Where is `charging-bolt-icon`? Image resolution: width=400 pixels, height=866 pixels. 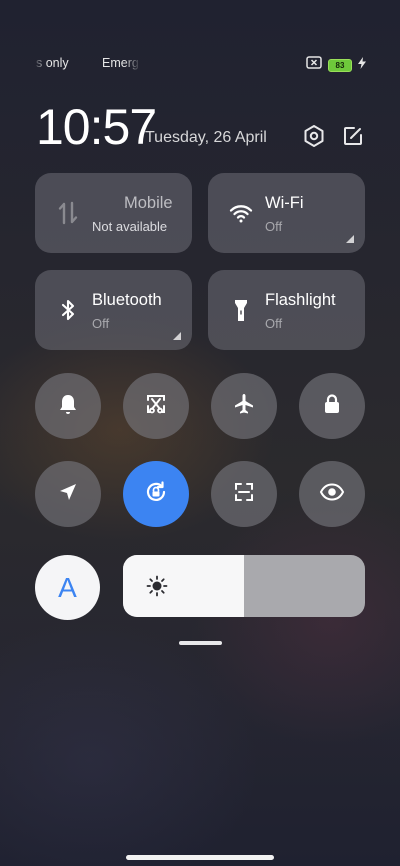 charging-bolt-icon is located at coordinates (362, 65).